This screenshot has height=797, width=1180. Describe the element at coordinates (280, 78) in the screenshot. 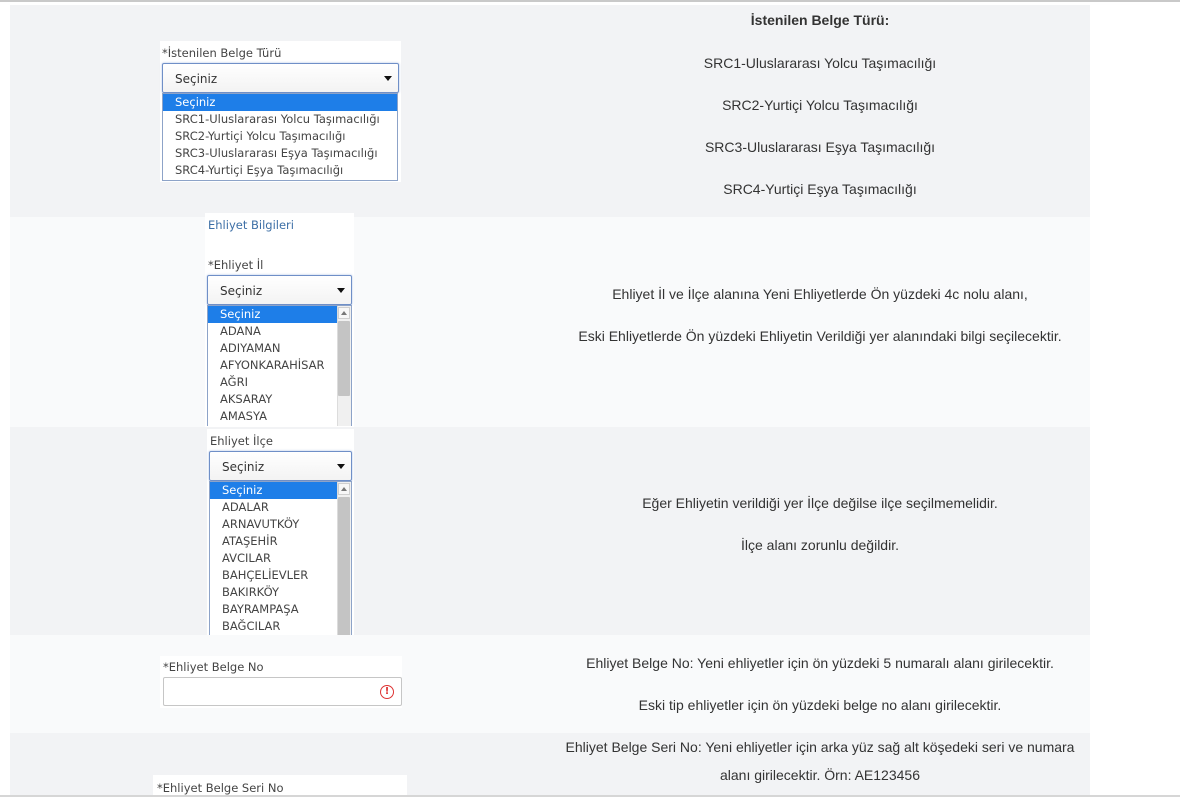

I see `document-type-select: Seçiniz` at that location.